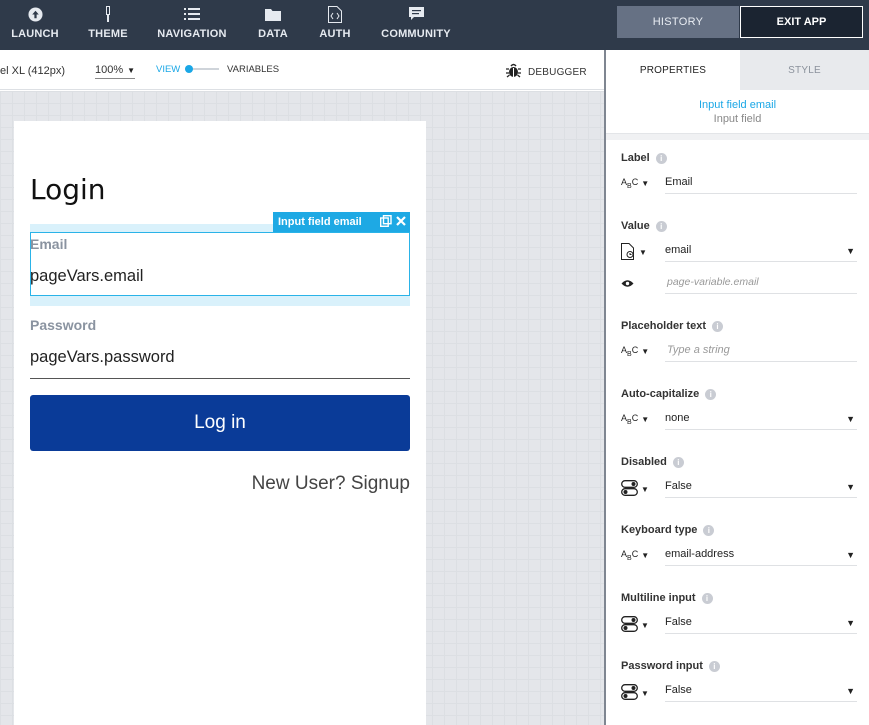  Describe the element at coordinates (192, 14) in the screenshot. I see `list-icon` at that location.